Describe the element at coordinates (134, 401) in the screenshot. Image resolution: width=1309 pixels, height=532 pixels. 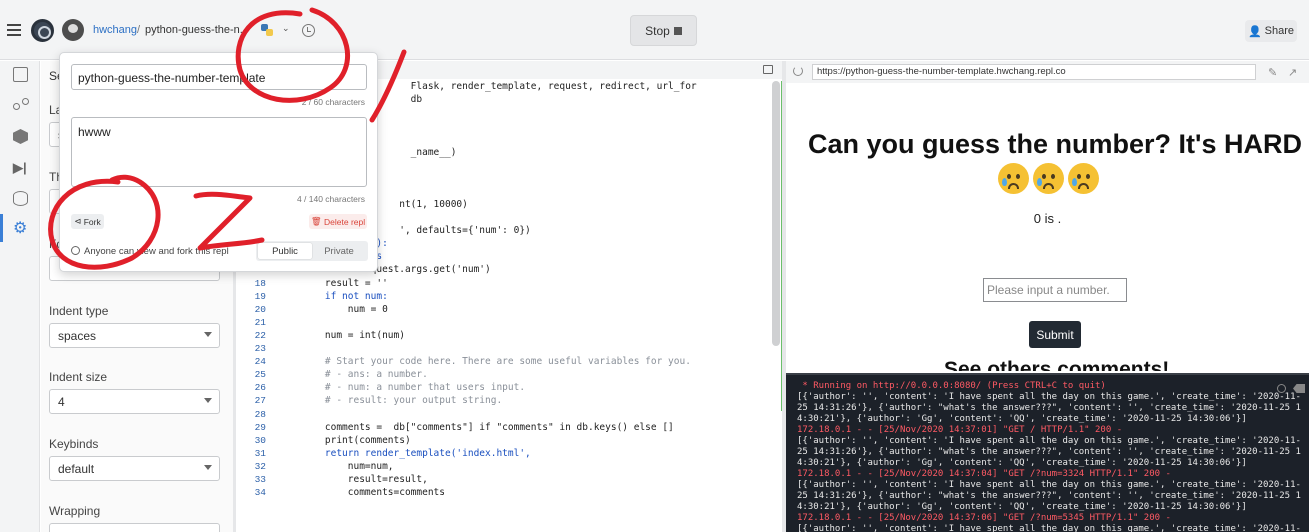
I see `indent-size-select: 4` at that location.